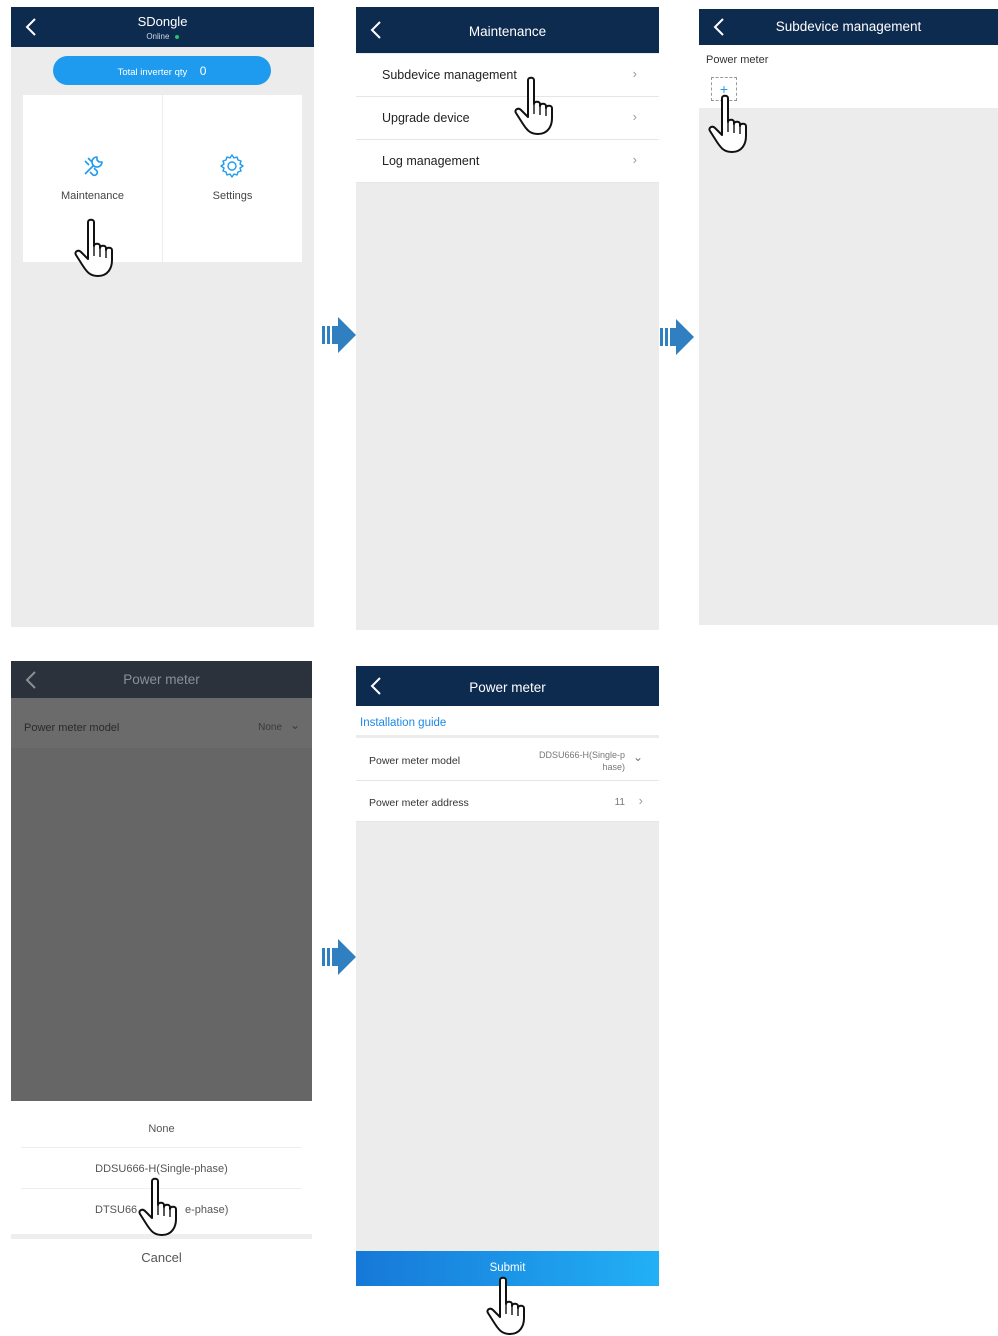  I want to click on header: Subdevice management, so click(848, 27).